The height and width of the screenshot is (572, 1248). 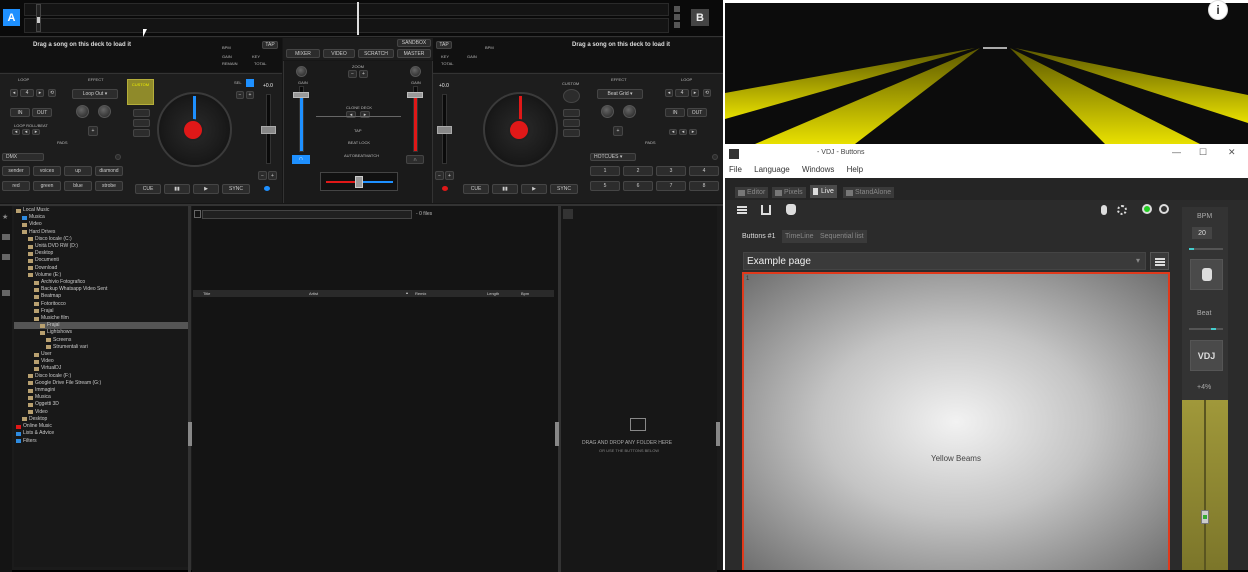 What do you see at coordinates (376, 53) in the screenshot?
I see `tab-scratch: SCRATCH` at bounding box center [376, 53].